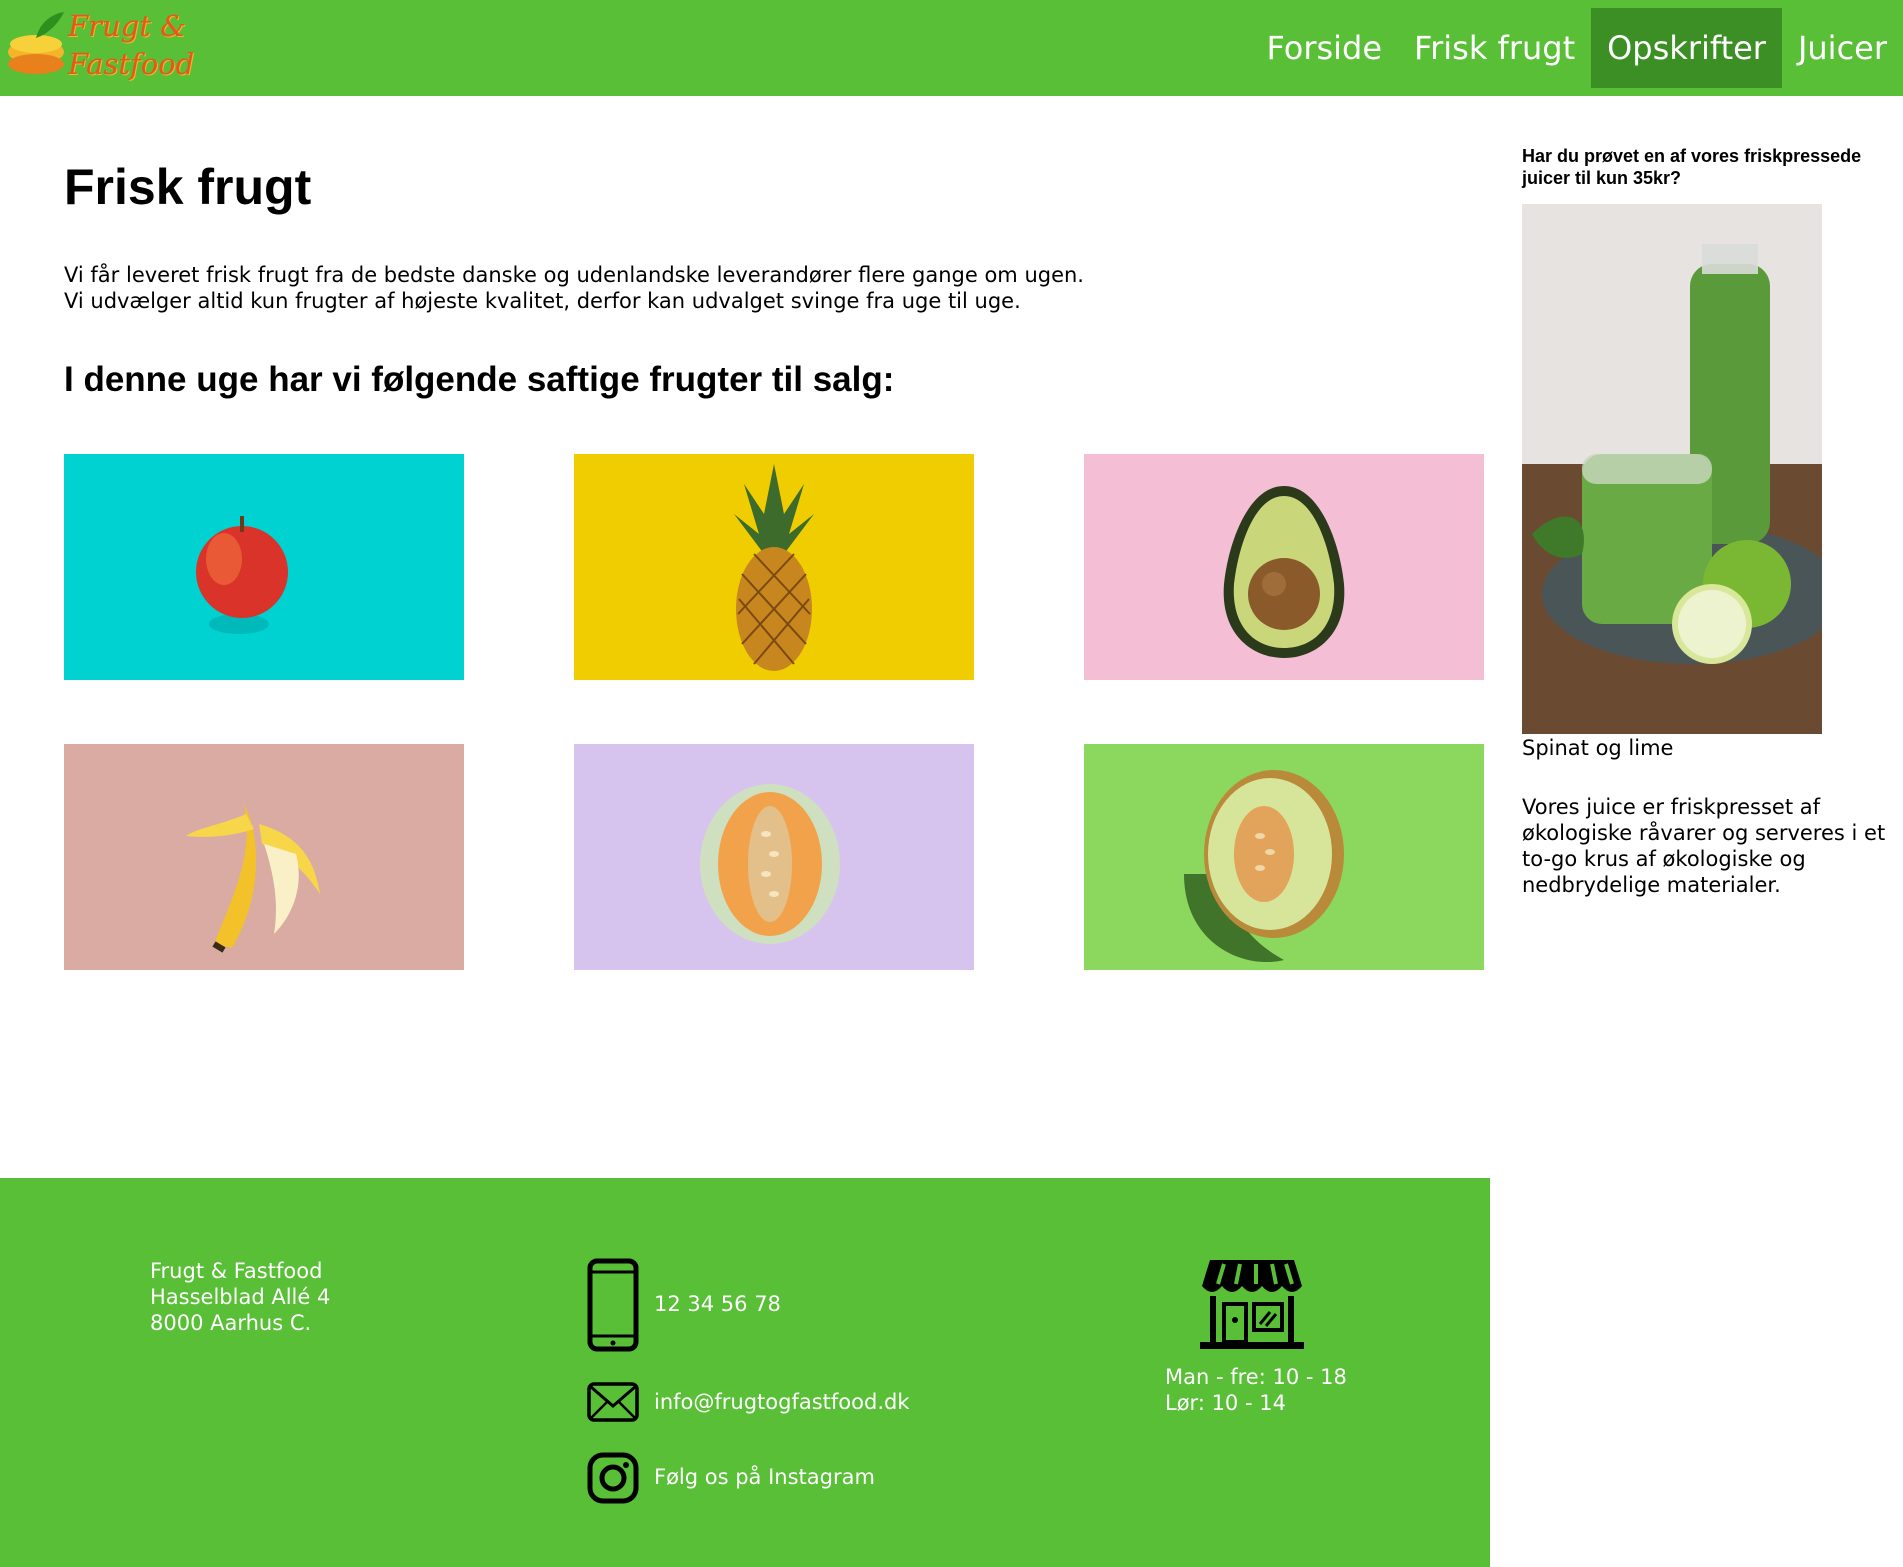  I want to click on hours-weekdays: Man - fre: 10 - 18, so click(1256, 1377).